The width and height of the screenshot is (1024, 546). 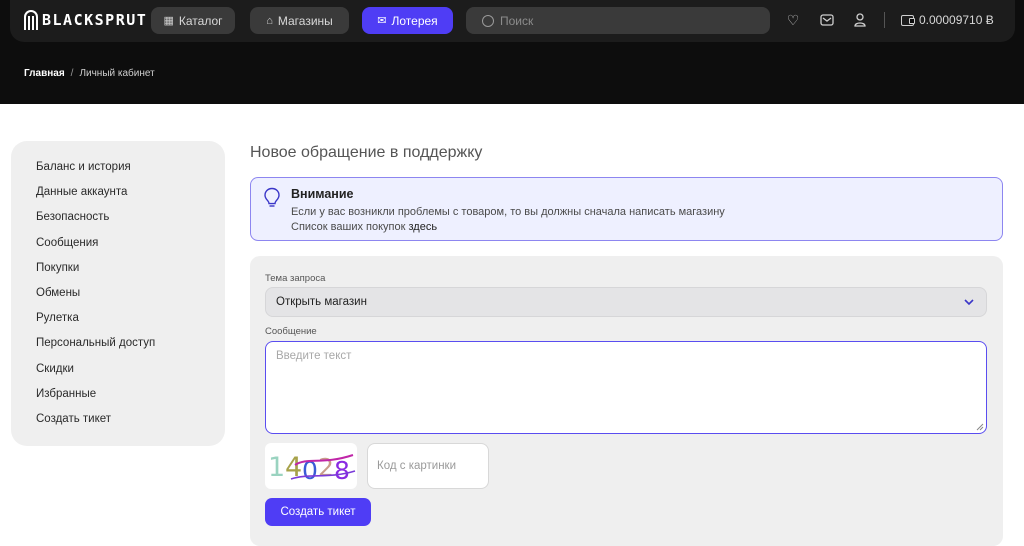 What do you see at coordinates (488, 20) in the screenshot?
I see `search-icon` at bounding box center [488, 20].